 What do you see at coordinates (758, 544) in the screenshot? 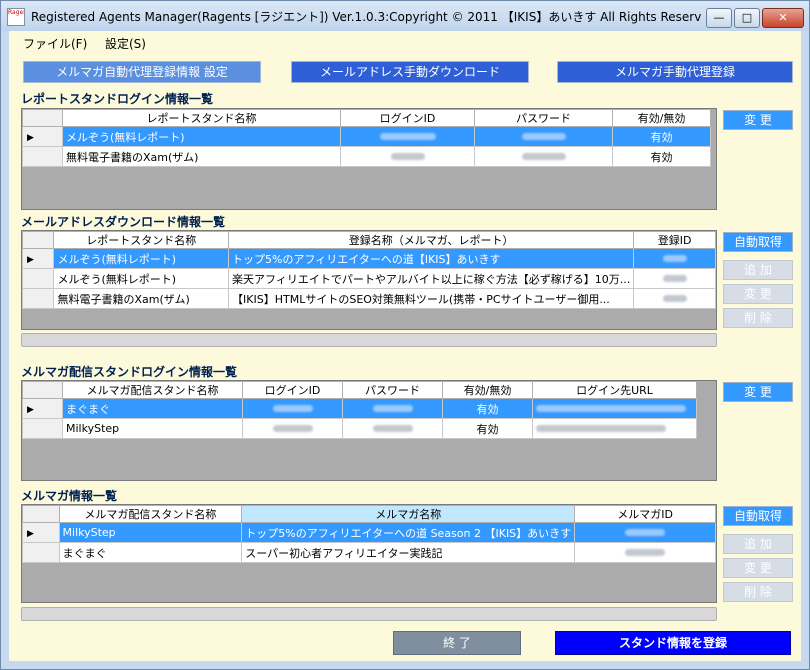
I see `magazine-info-add-button: 追 加` at bounding box center [758, 544].